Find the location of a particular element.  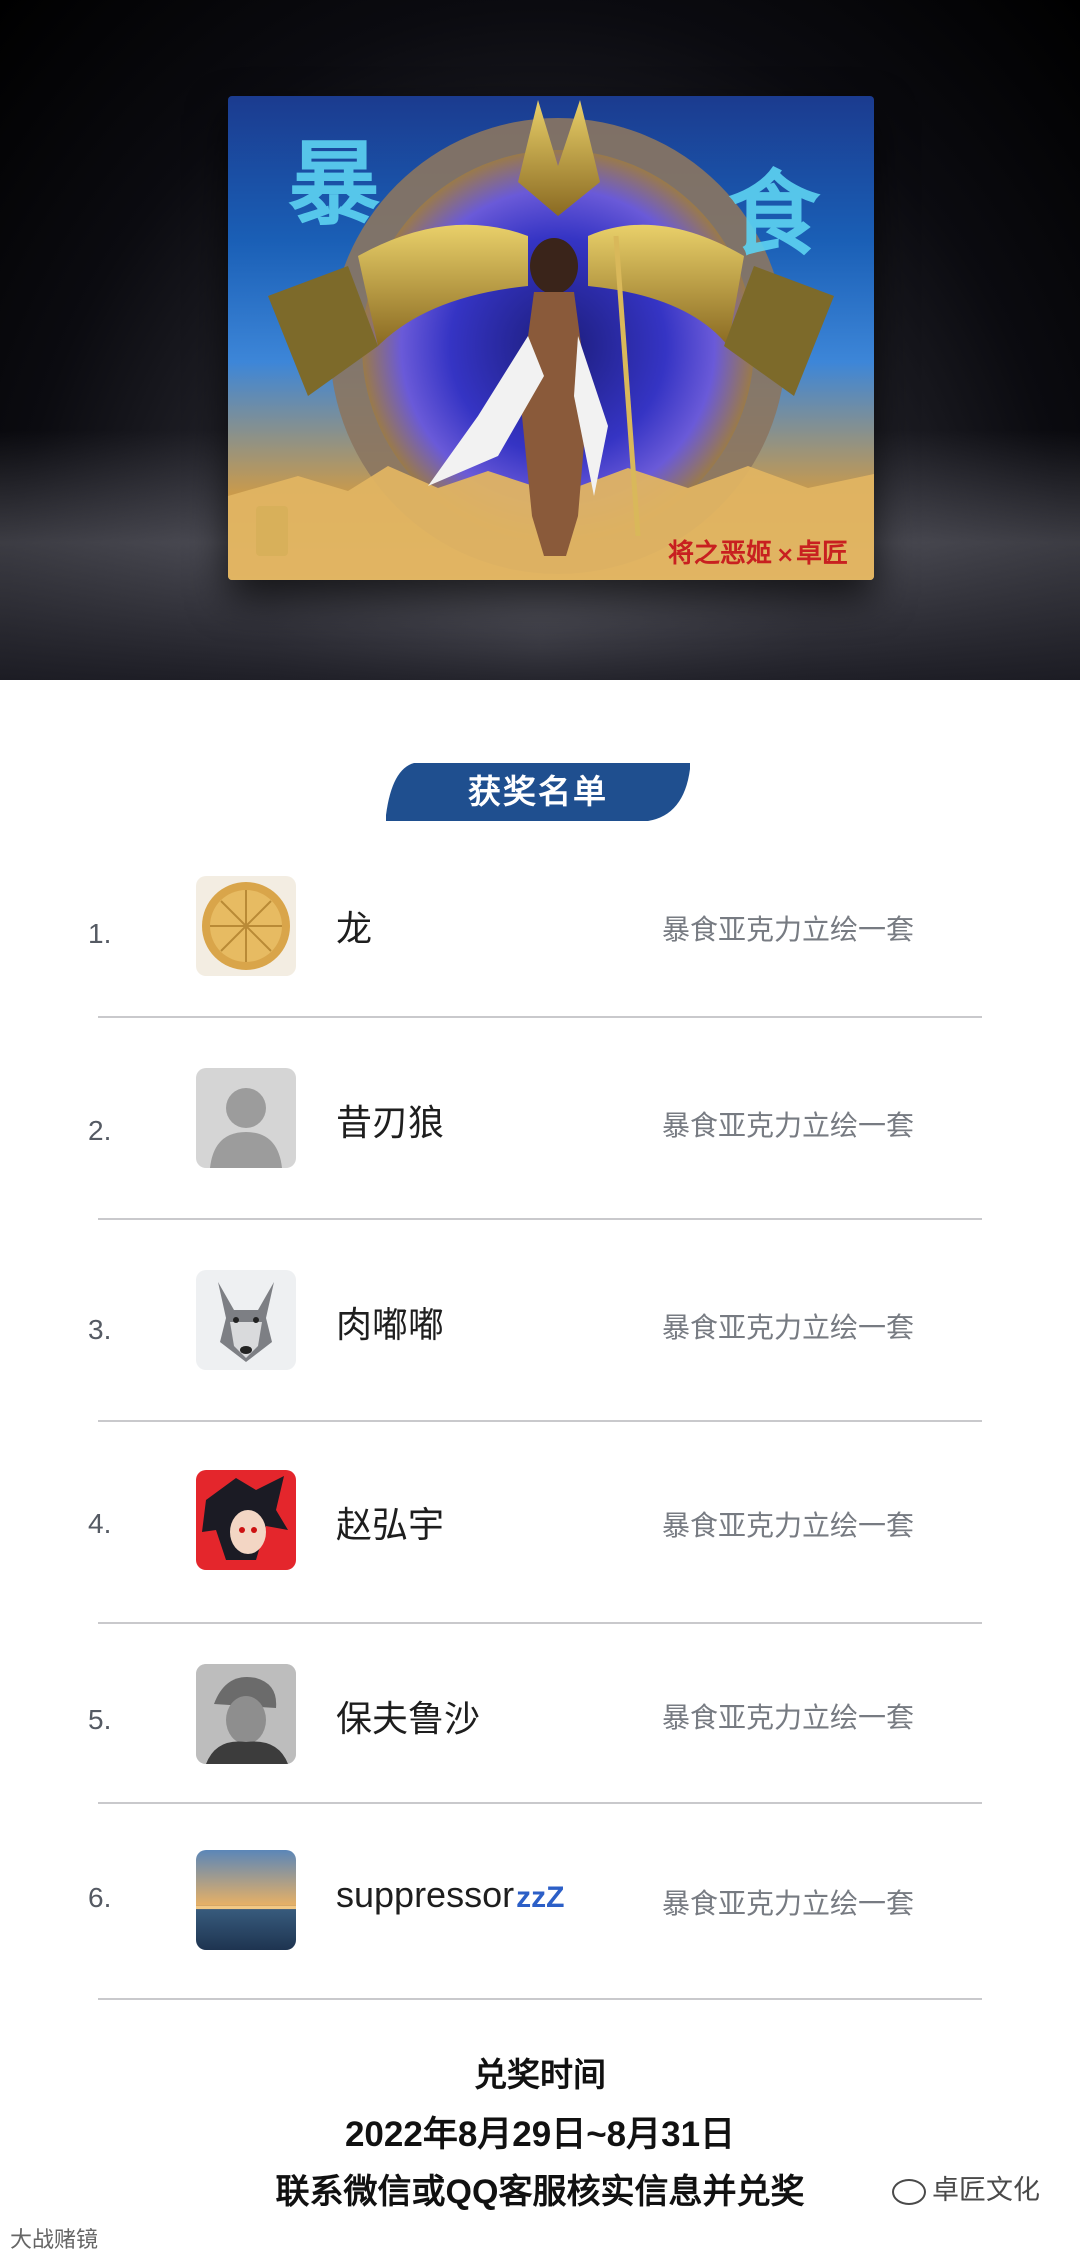

redeem-dates: 2022年8月29日~8月31日 is located at coordinates (540, 2134).